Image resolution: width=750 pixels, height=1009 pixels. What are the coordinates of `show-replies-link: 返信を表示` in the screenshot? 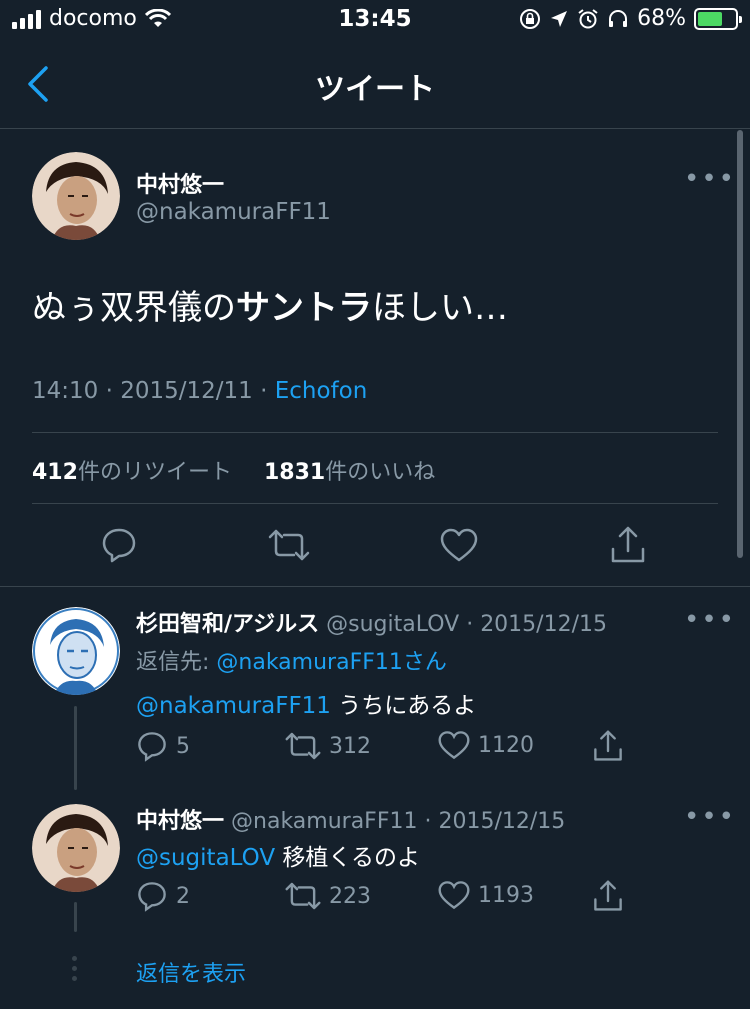 It's located at (191, 972).